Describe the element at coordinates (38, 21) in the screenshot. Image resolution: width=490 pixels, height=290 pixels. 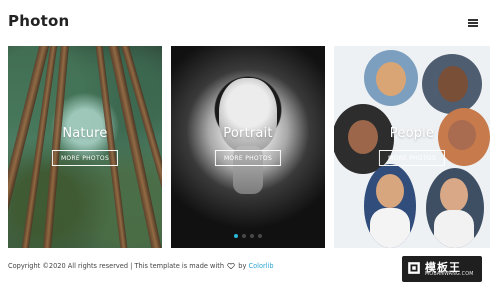
I see `brand-logo: Photon` at that location.